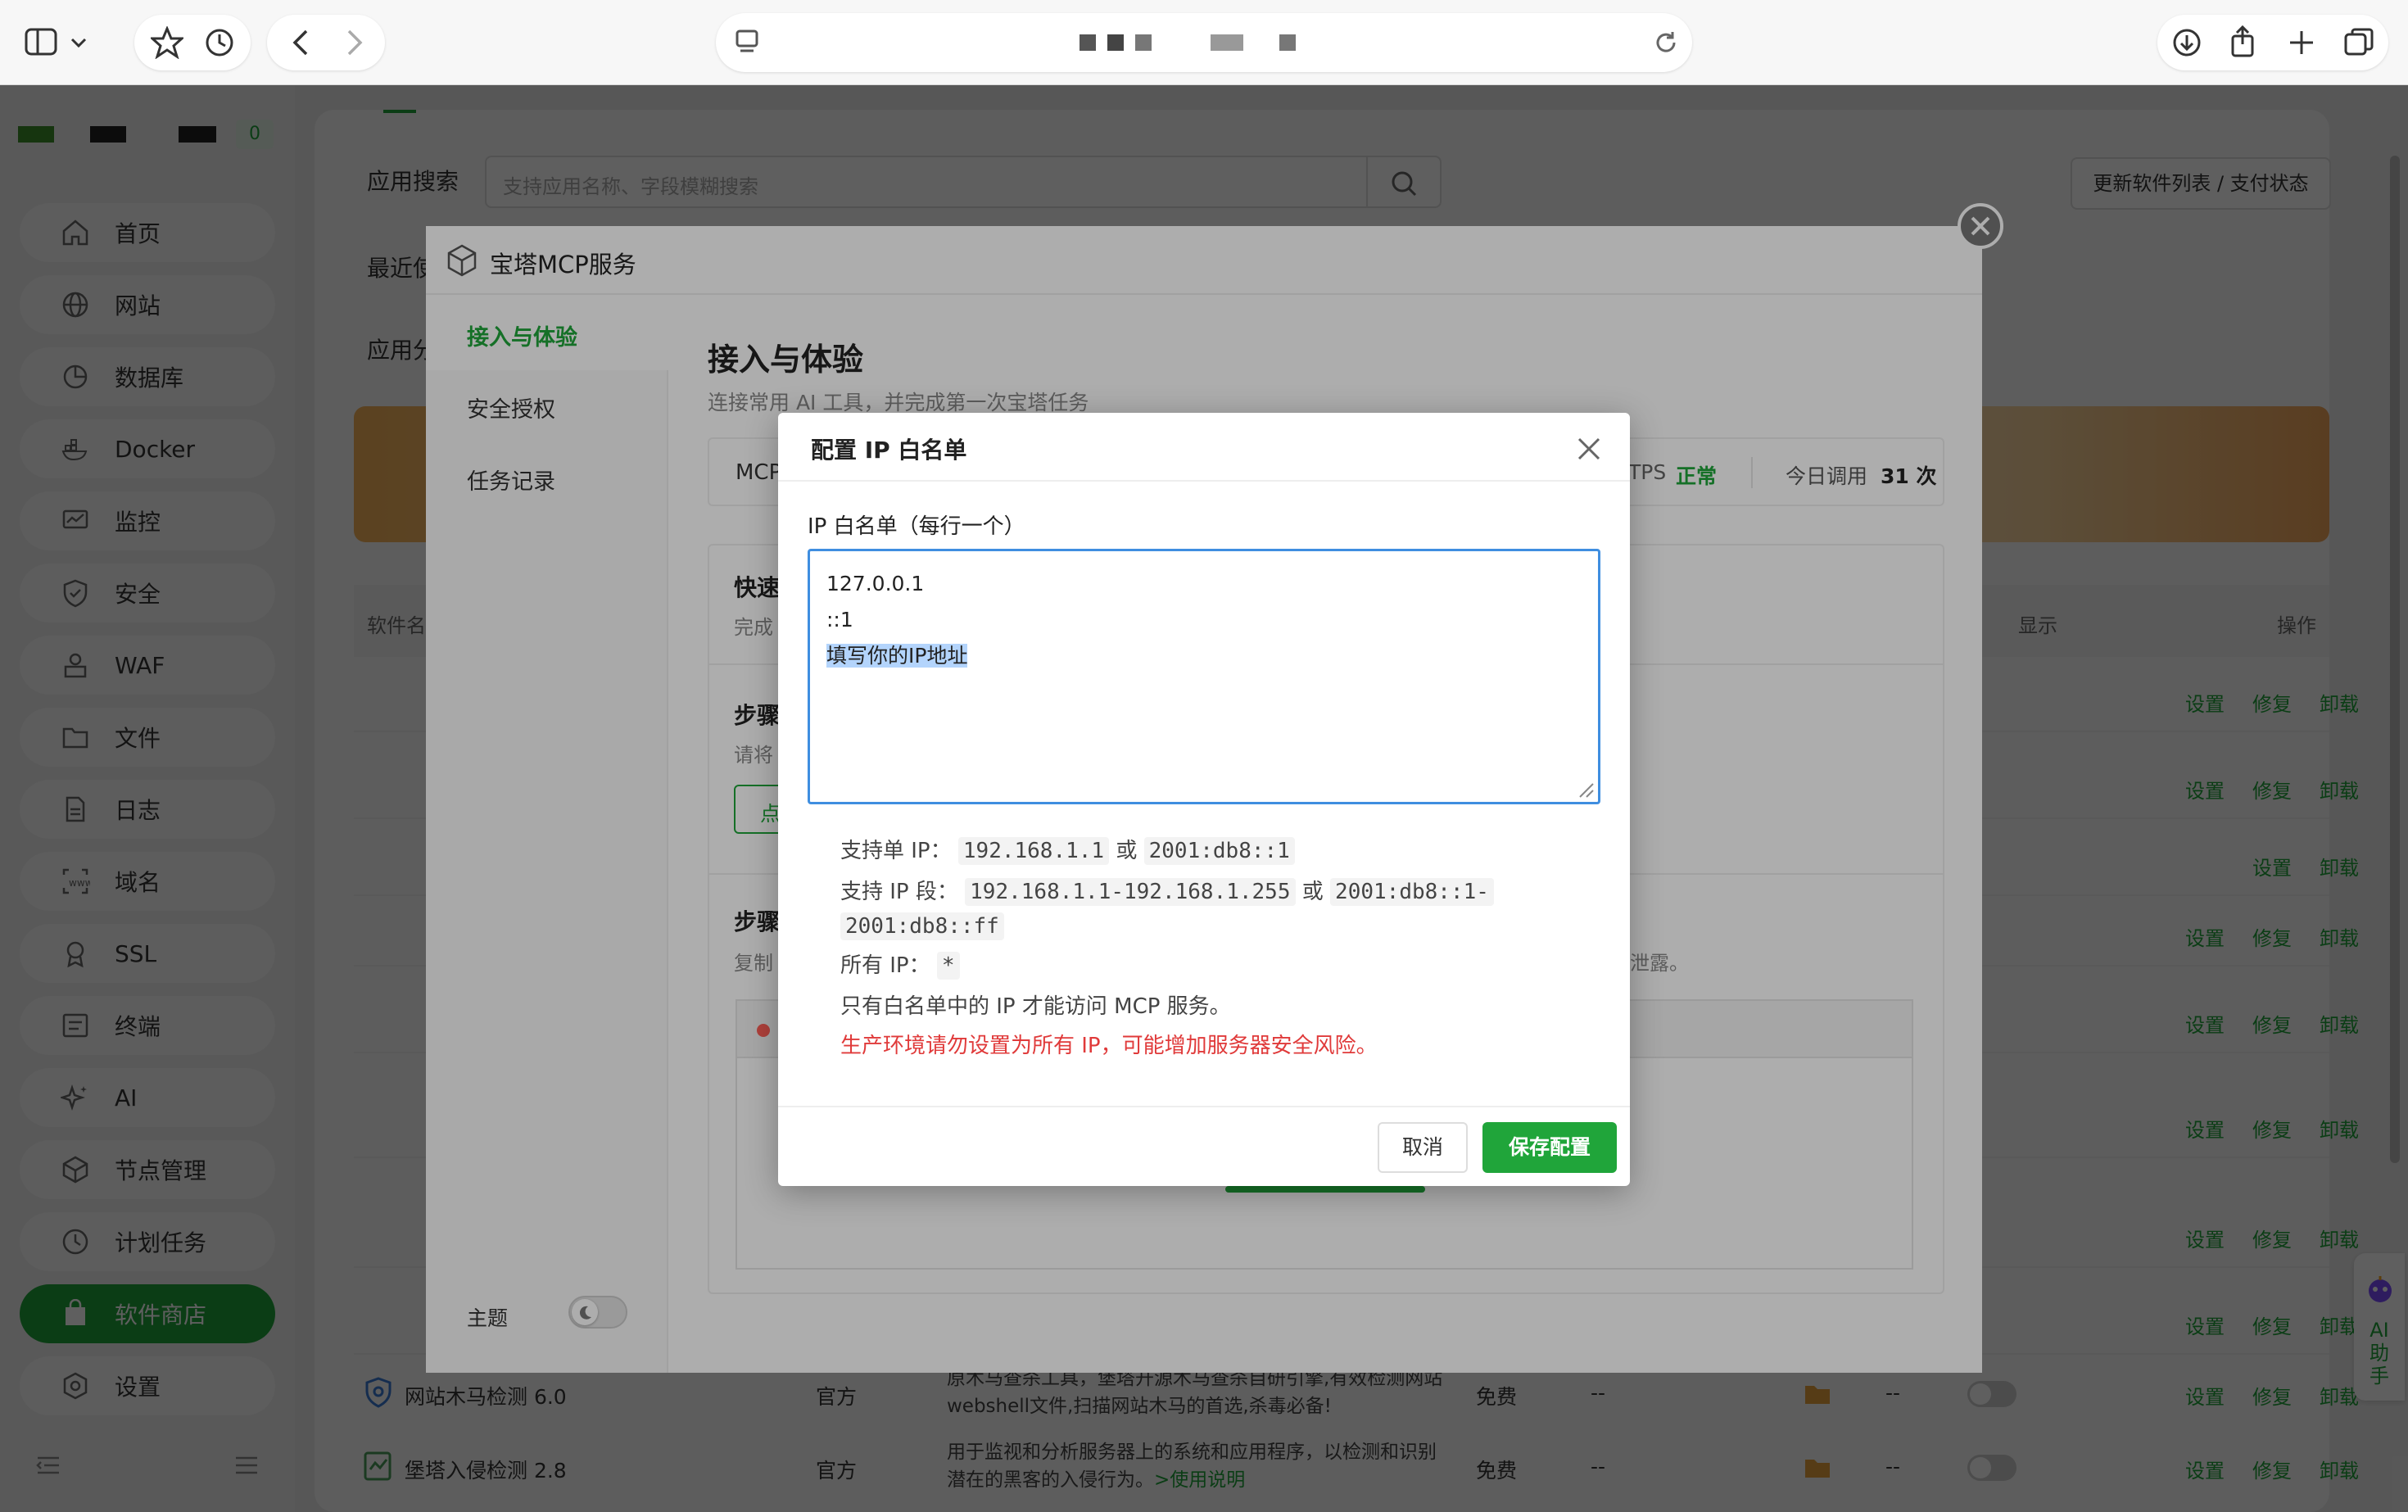 The image size is (2408, 1512). I want to click on whitelist-field-label: IP 白名单（每行一个）, so click(916, 526).